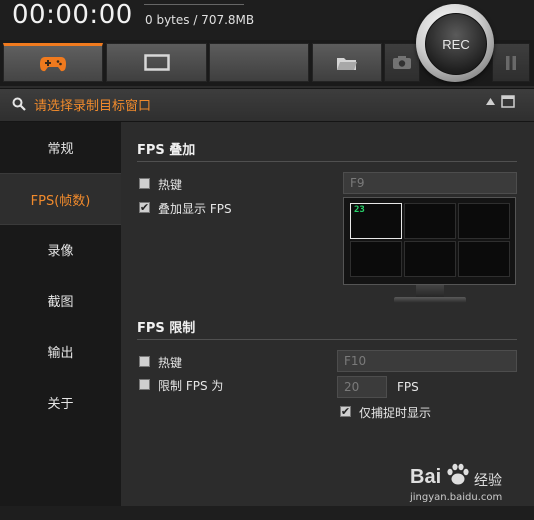 Image resolution: width=534 pixels, height=520 pixels. I want to click on show-only-when-capturing-label: 仅捕捉时显示, so click(395, 413).